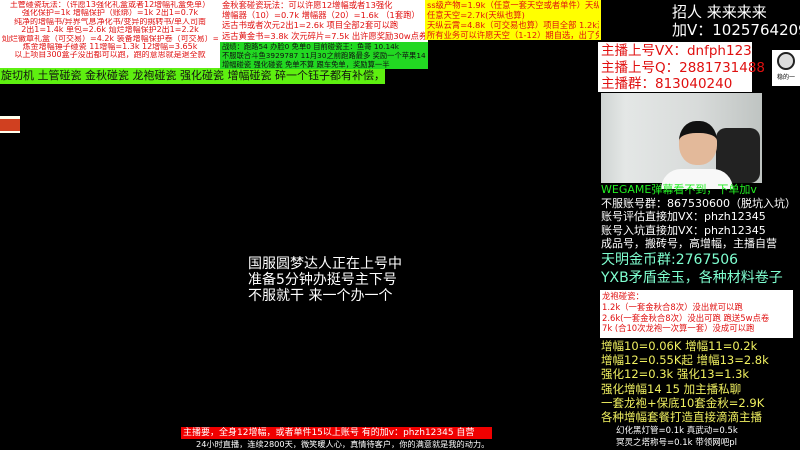 The width and height of the screenshot is (800, 450). What do you see at coordinates (671, 388) in the screenshot?
I see `price-line: 强化增幅14 15 加主播私聊` at bounding box center [671, 388].